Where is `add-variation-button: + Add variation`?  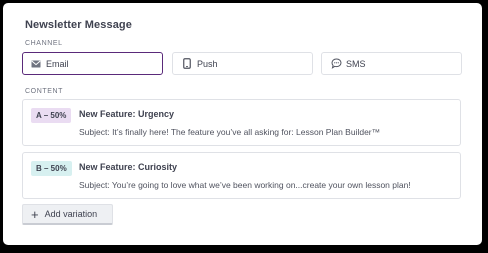 add-variation-button: + Add variation is located at coordinates (67, 214).